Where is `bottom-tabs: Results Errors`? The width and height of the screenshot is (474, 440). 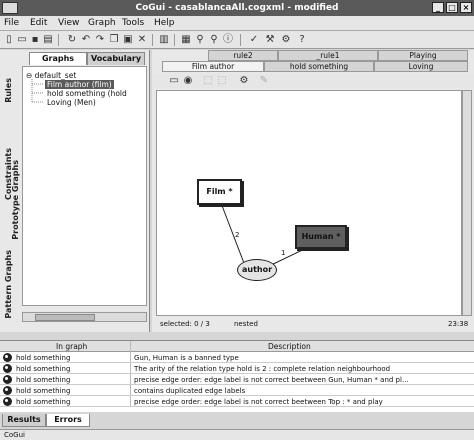 bottom-tabs: Results Errors is located at coordinates (237, 421).